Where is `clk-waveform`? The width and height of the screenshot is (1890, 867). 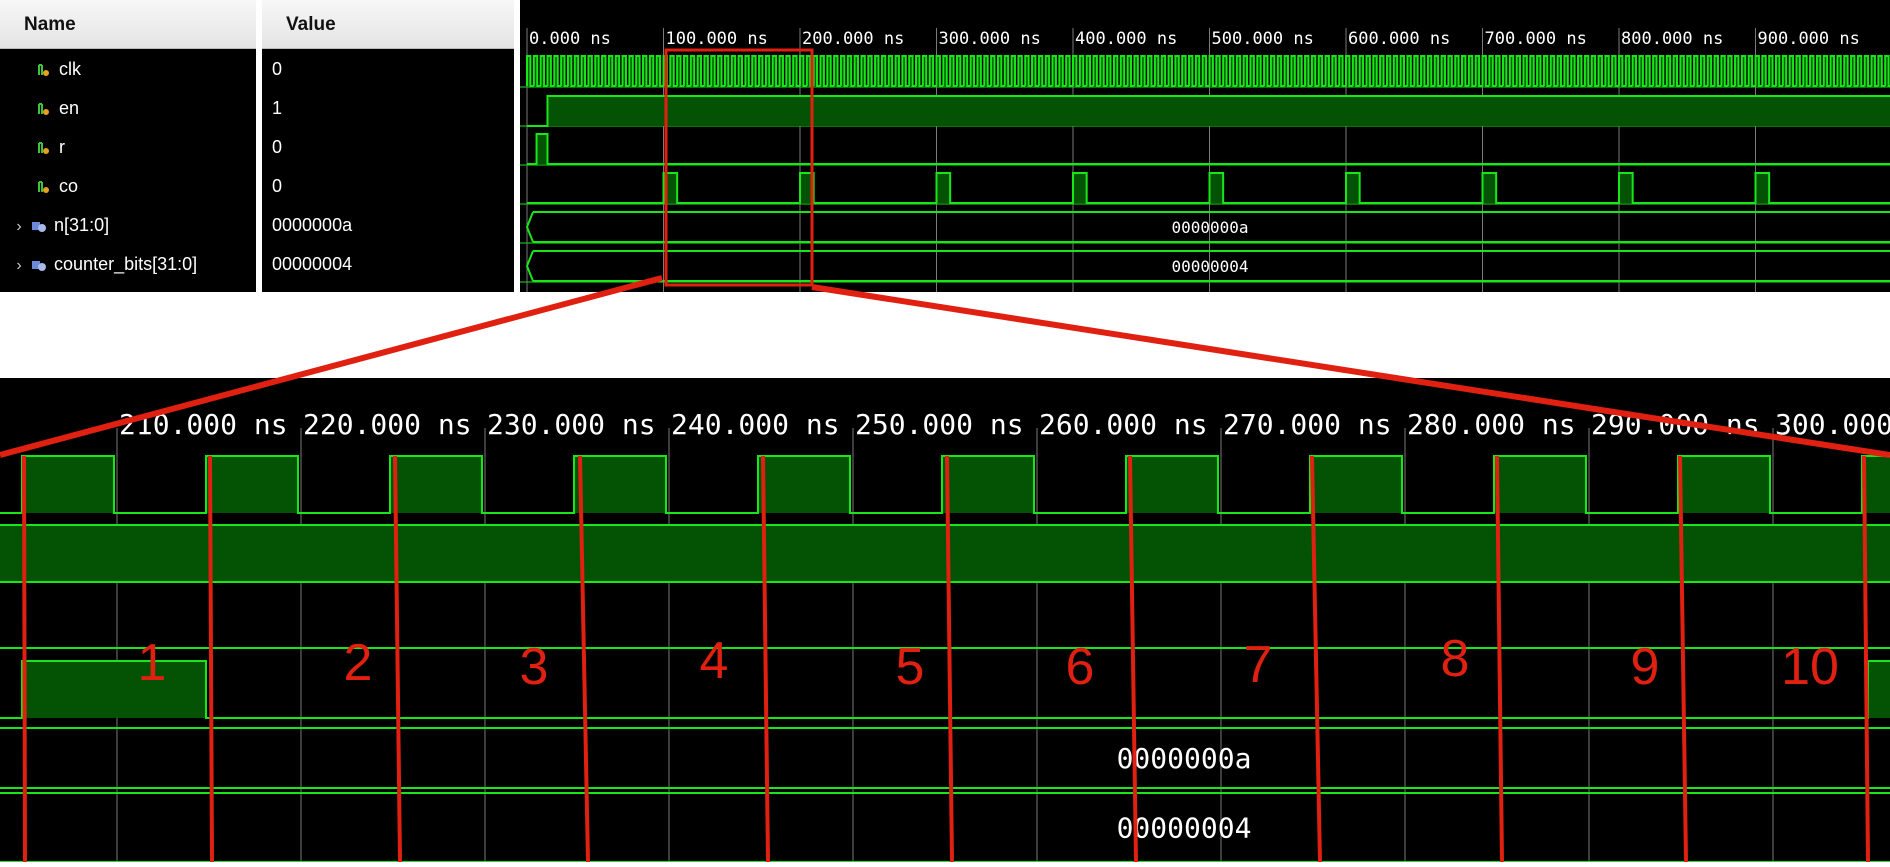 clk-waveform is located at coordinates (1208, 71).